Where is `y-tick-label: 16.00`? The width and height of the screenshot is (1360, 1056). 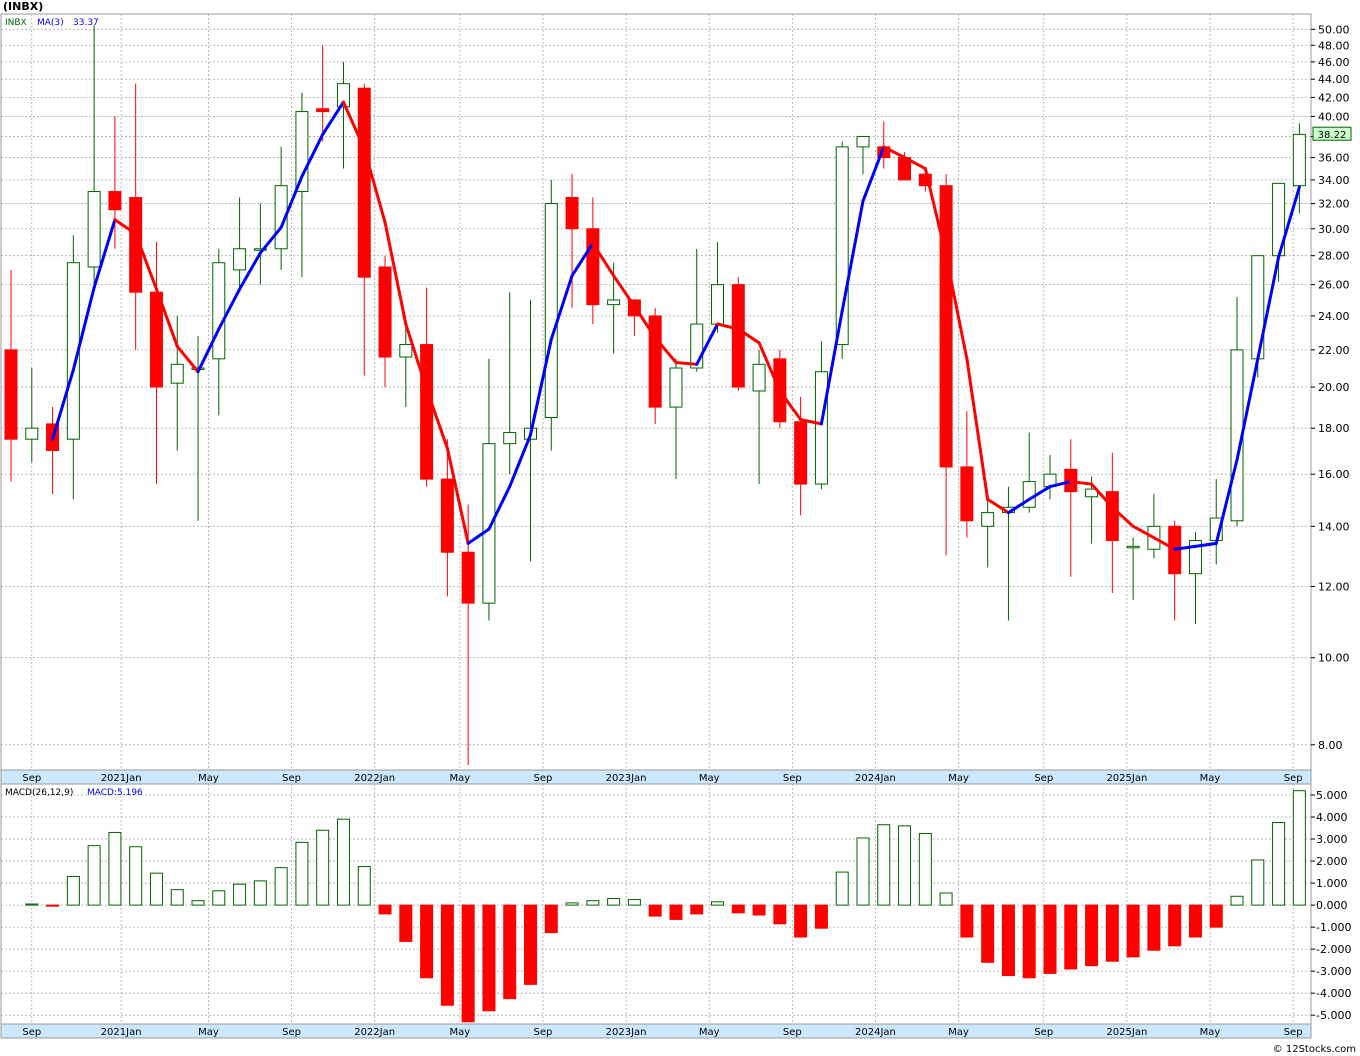
y-tick-label: 16.00 is located at coordinates (1334, 474).